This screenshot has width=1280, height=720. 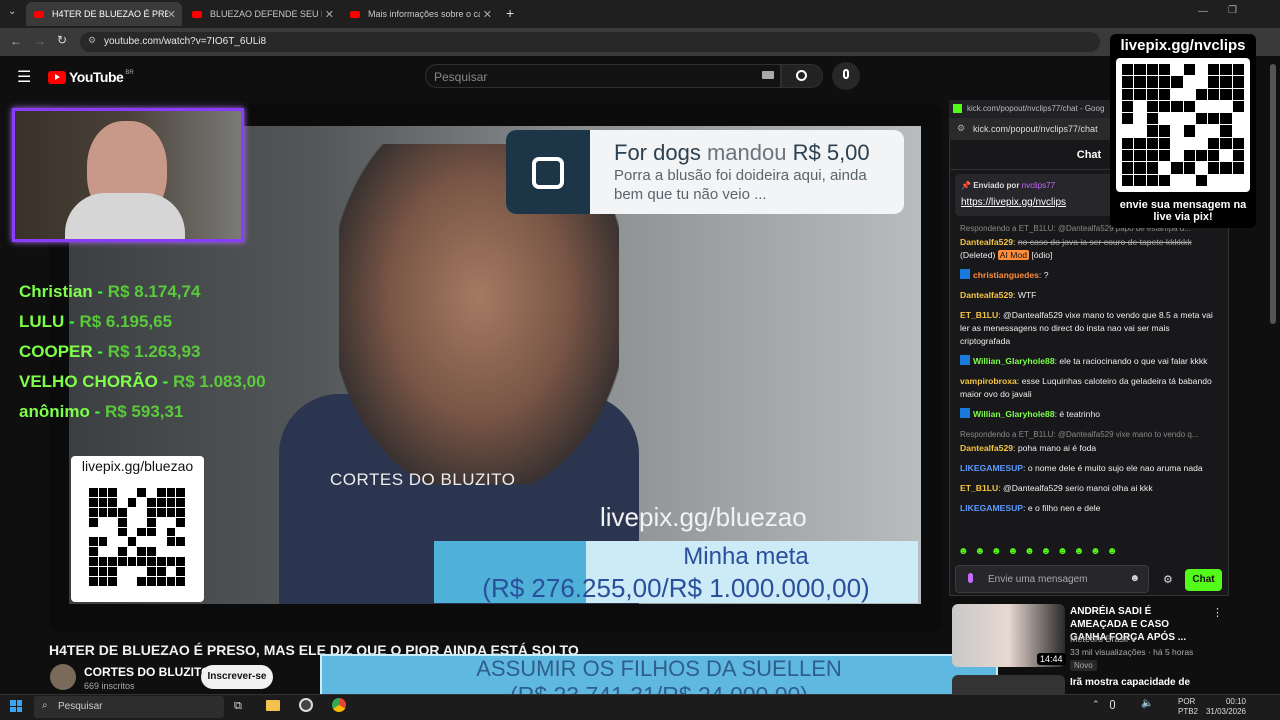 I want to click on search-button, so click(x=802, y=76).